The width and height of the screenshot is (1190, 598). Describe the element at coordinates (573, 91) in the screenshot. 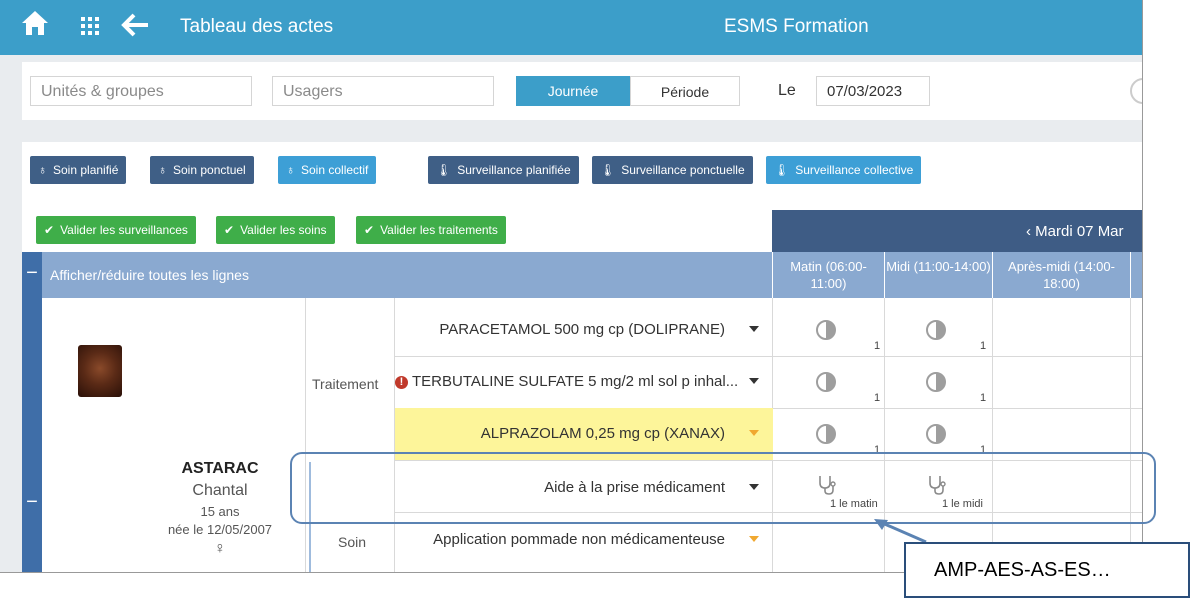

I see `tab-journee: Journée` at that location.